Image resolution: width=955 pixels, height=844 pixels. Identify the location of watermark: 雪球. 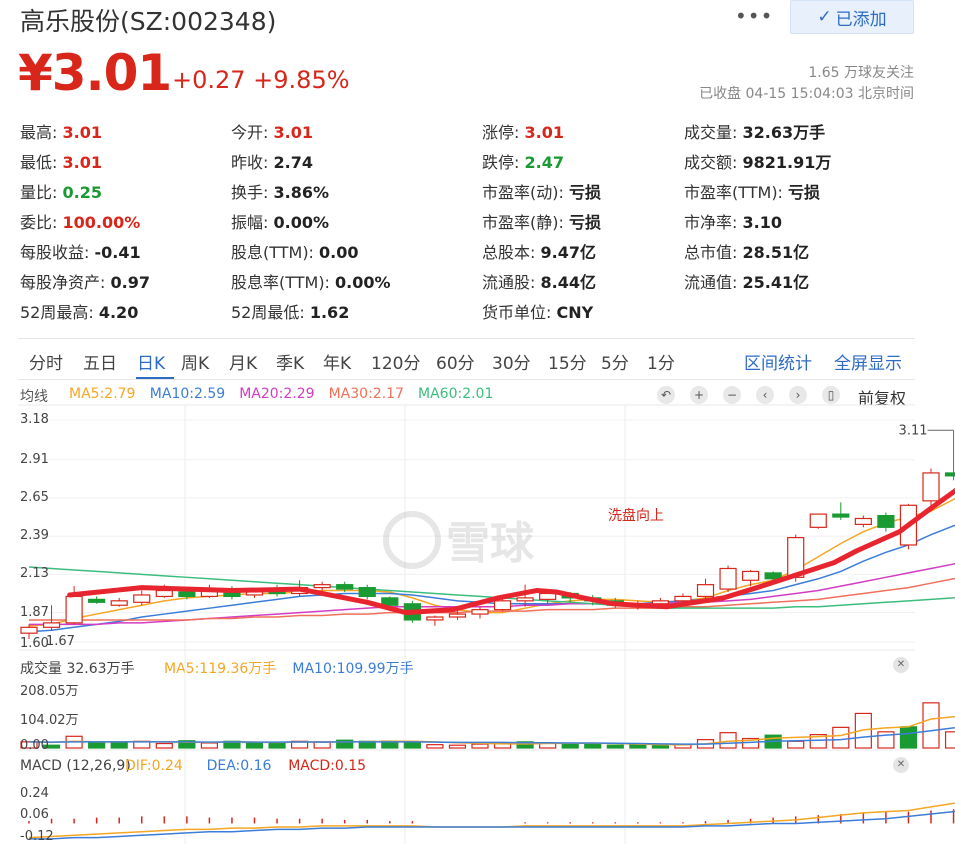
(459, 540).